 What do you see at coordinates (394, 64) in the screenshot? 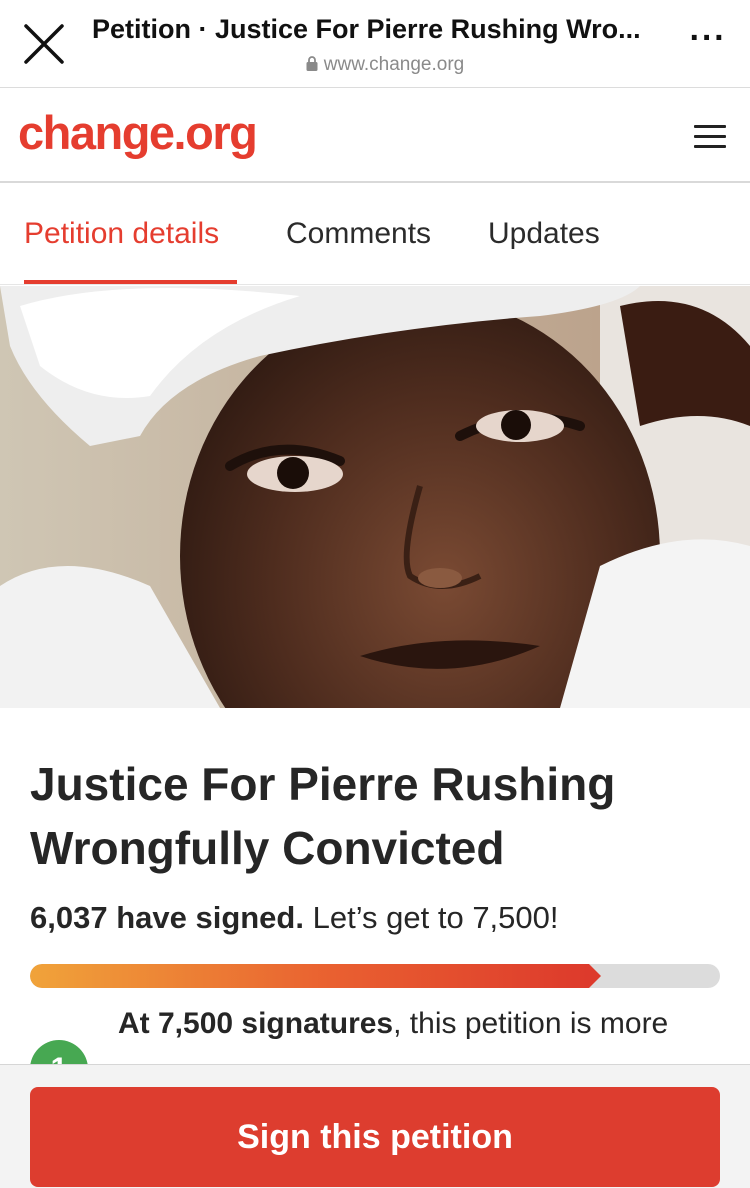
I see `url-text: www.change.org` at bounding box center [394, 64].